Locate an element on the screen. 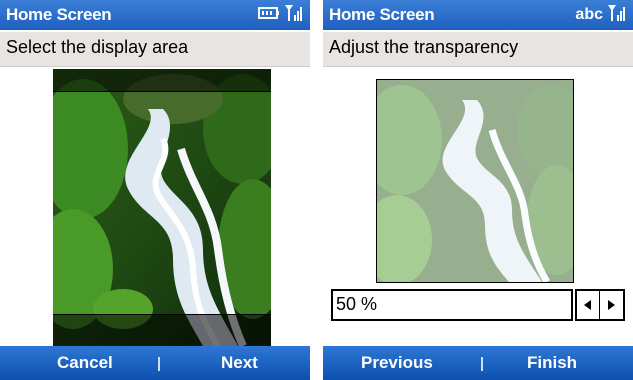 The width and height of the screenshot is (633, 380). title-bar: Home Screen is located at coordinates (155, 15).